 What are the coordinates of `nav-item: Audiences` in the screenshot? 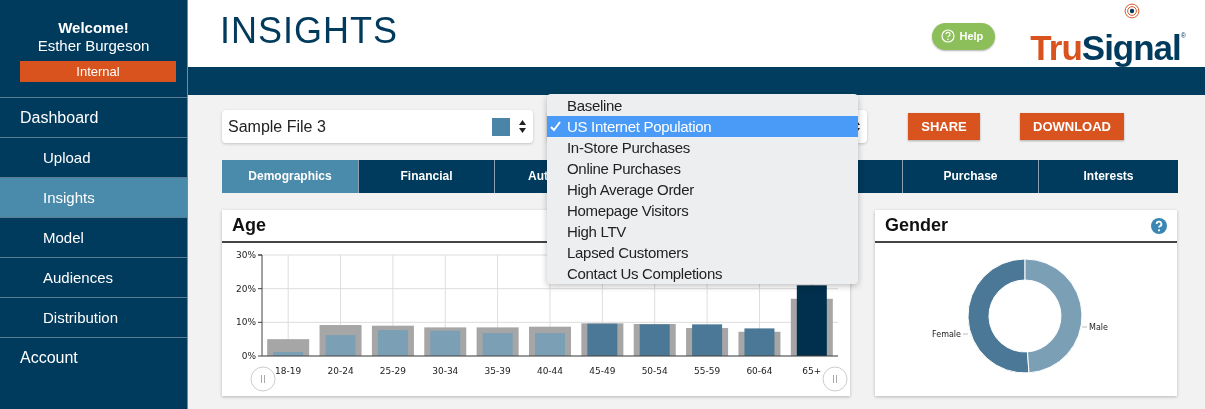 It's located at (93, 277).